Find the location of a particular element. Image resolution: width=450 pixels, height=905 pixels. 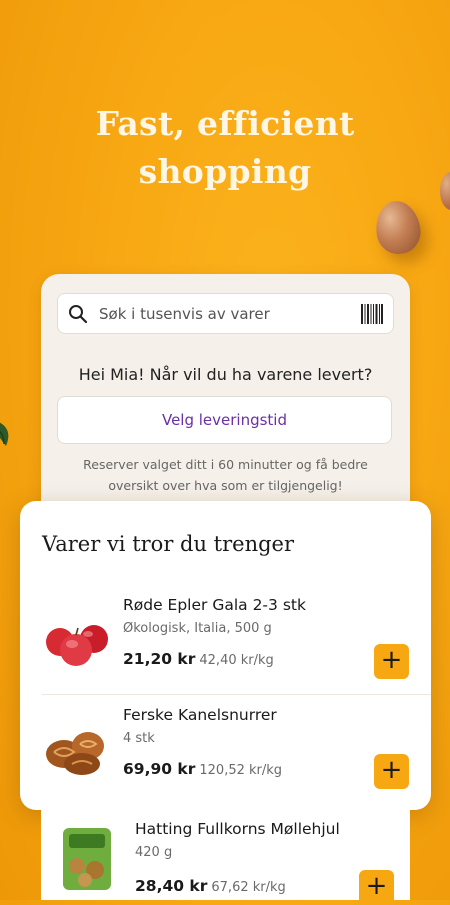

product-price: 69,90 kr 120,52 kr/kg is located at coordinates (203, 769).